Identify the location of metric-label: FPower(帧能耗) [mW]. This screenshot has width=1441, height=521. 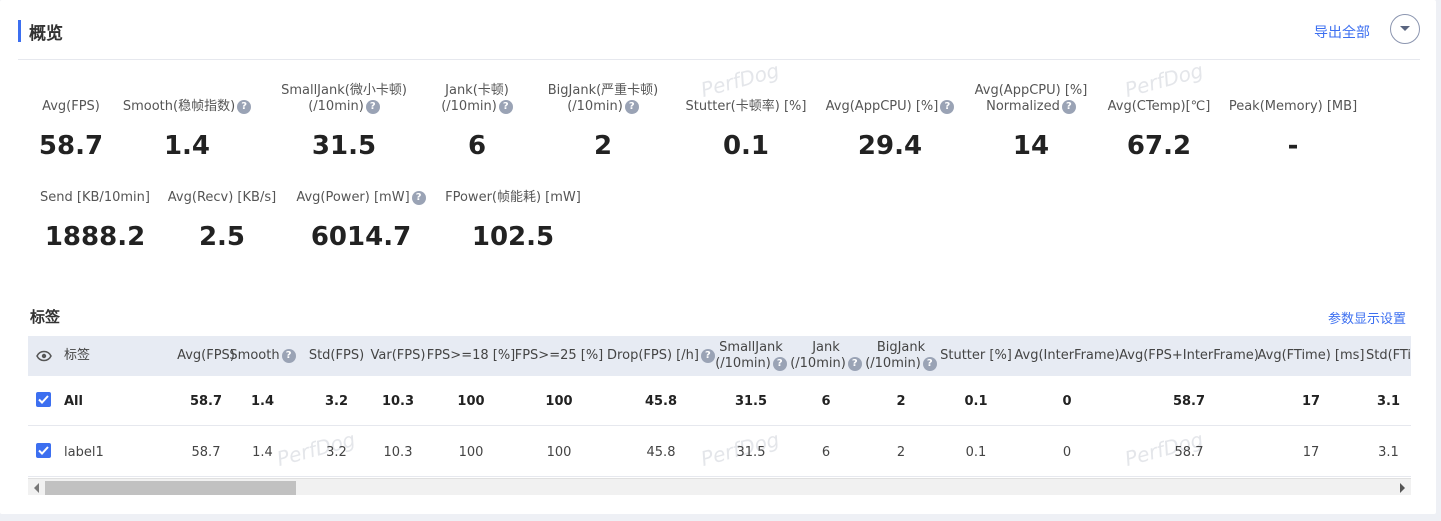
(513, 189).